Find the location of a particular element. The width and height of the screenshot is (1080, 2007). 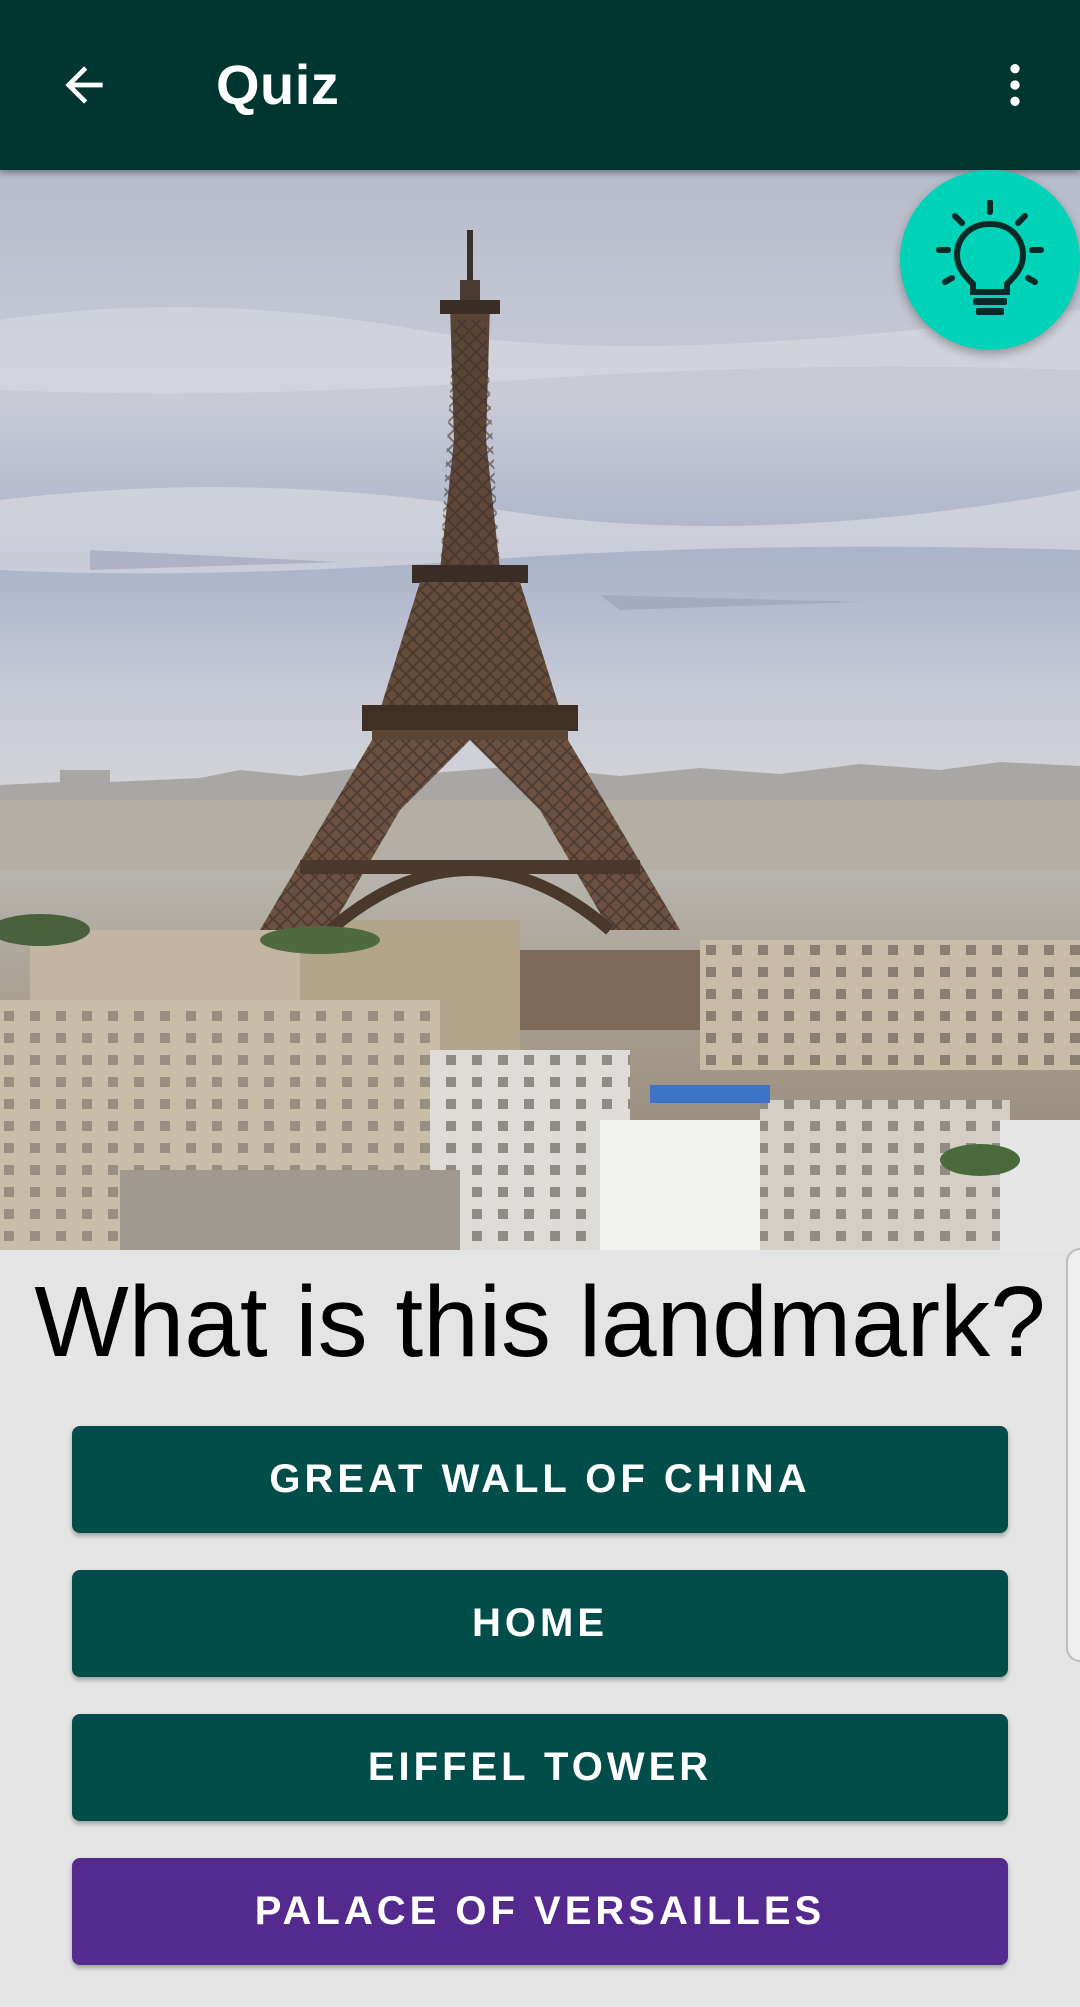

lightbulb-icon is located at coordinates (990, 257).